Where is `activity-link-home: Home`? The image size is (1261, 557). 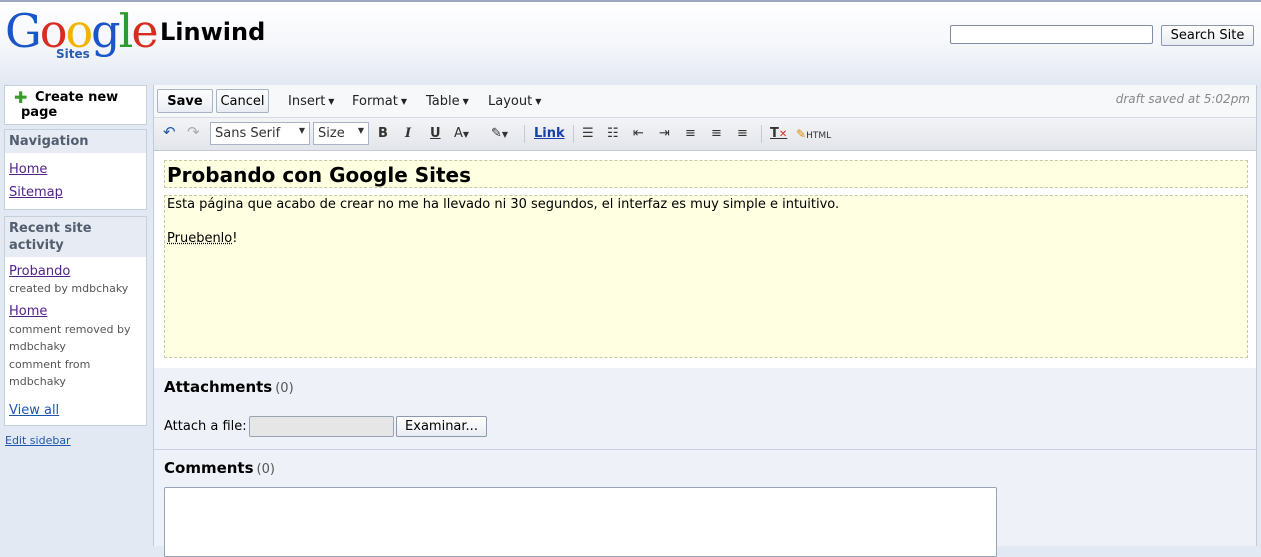 activity-link-home: Home is located at coordinates (28, 311).